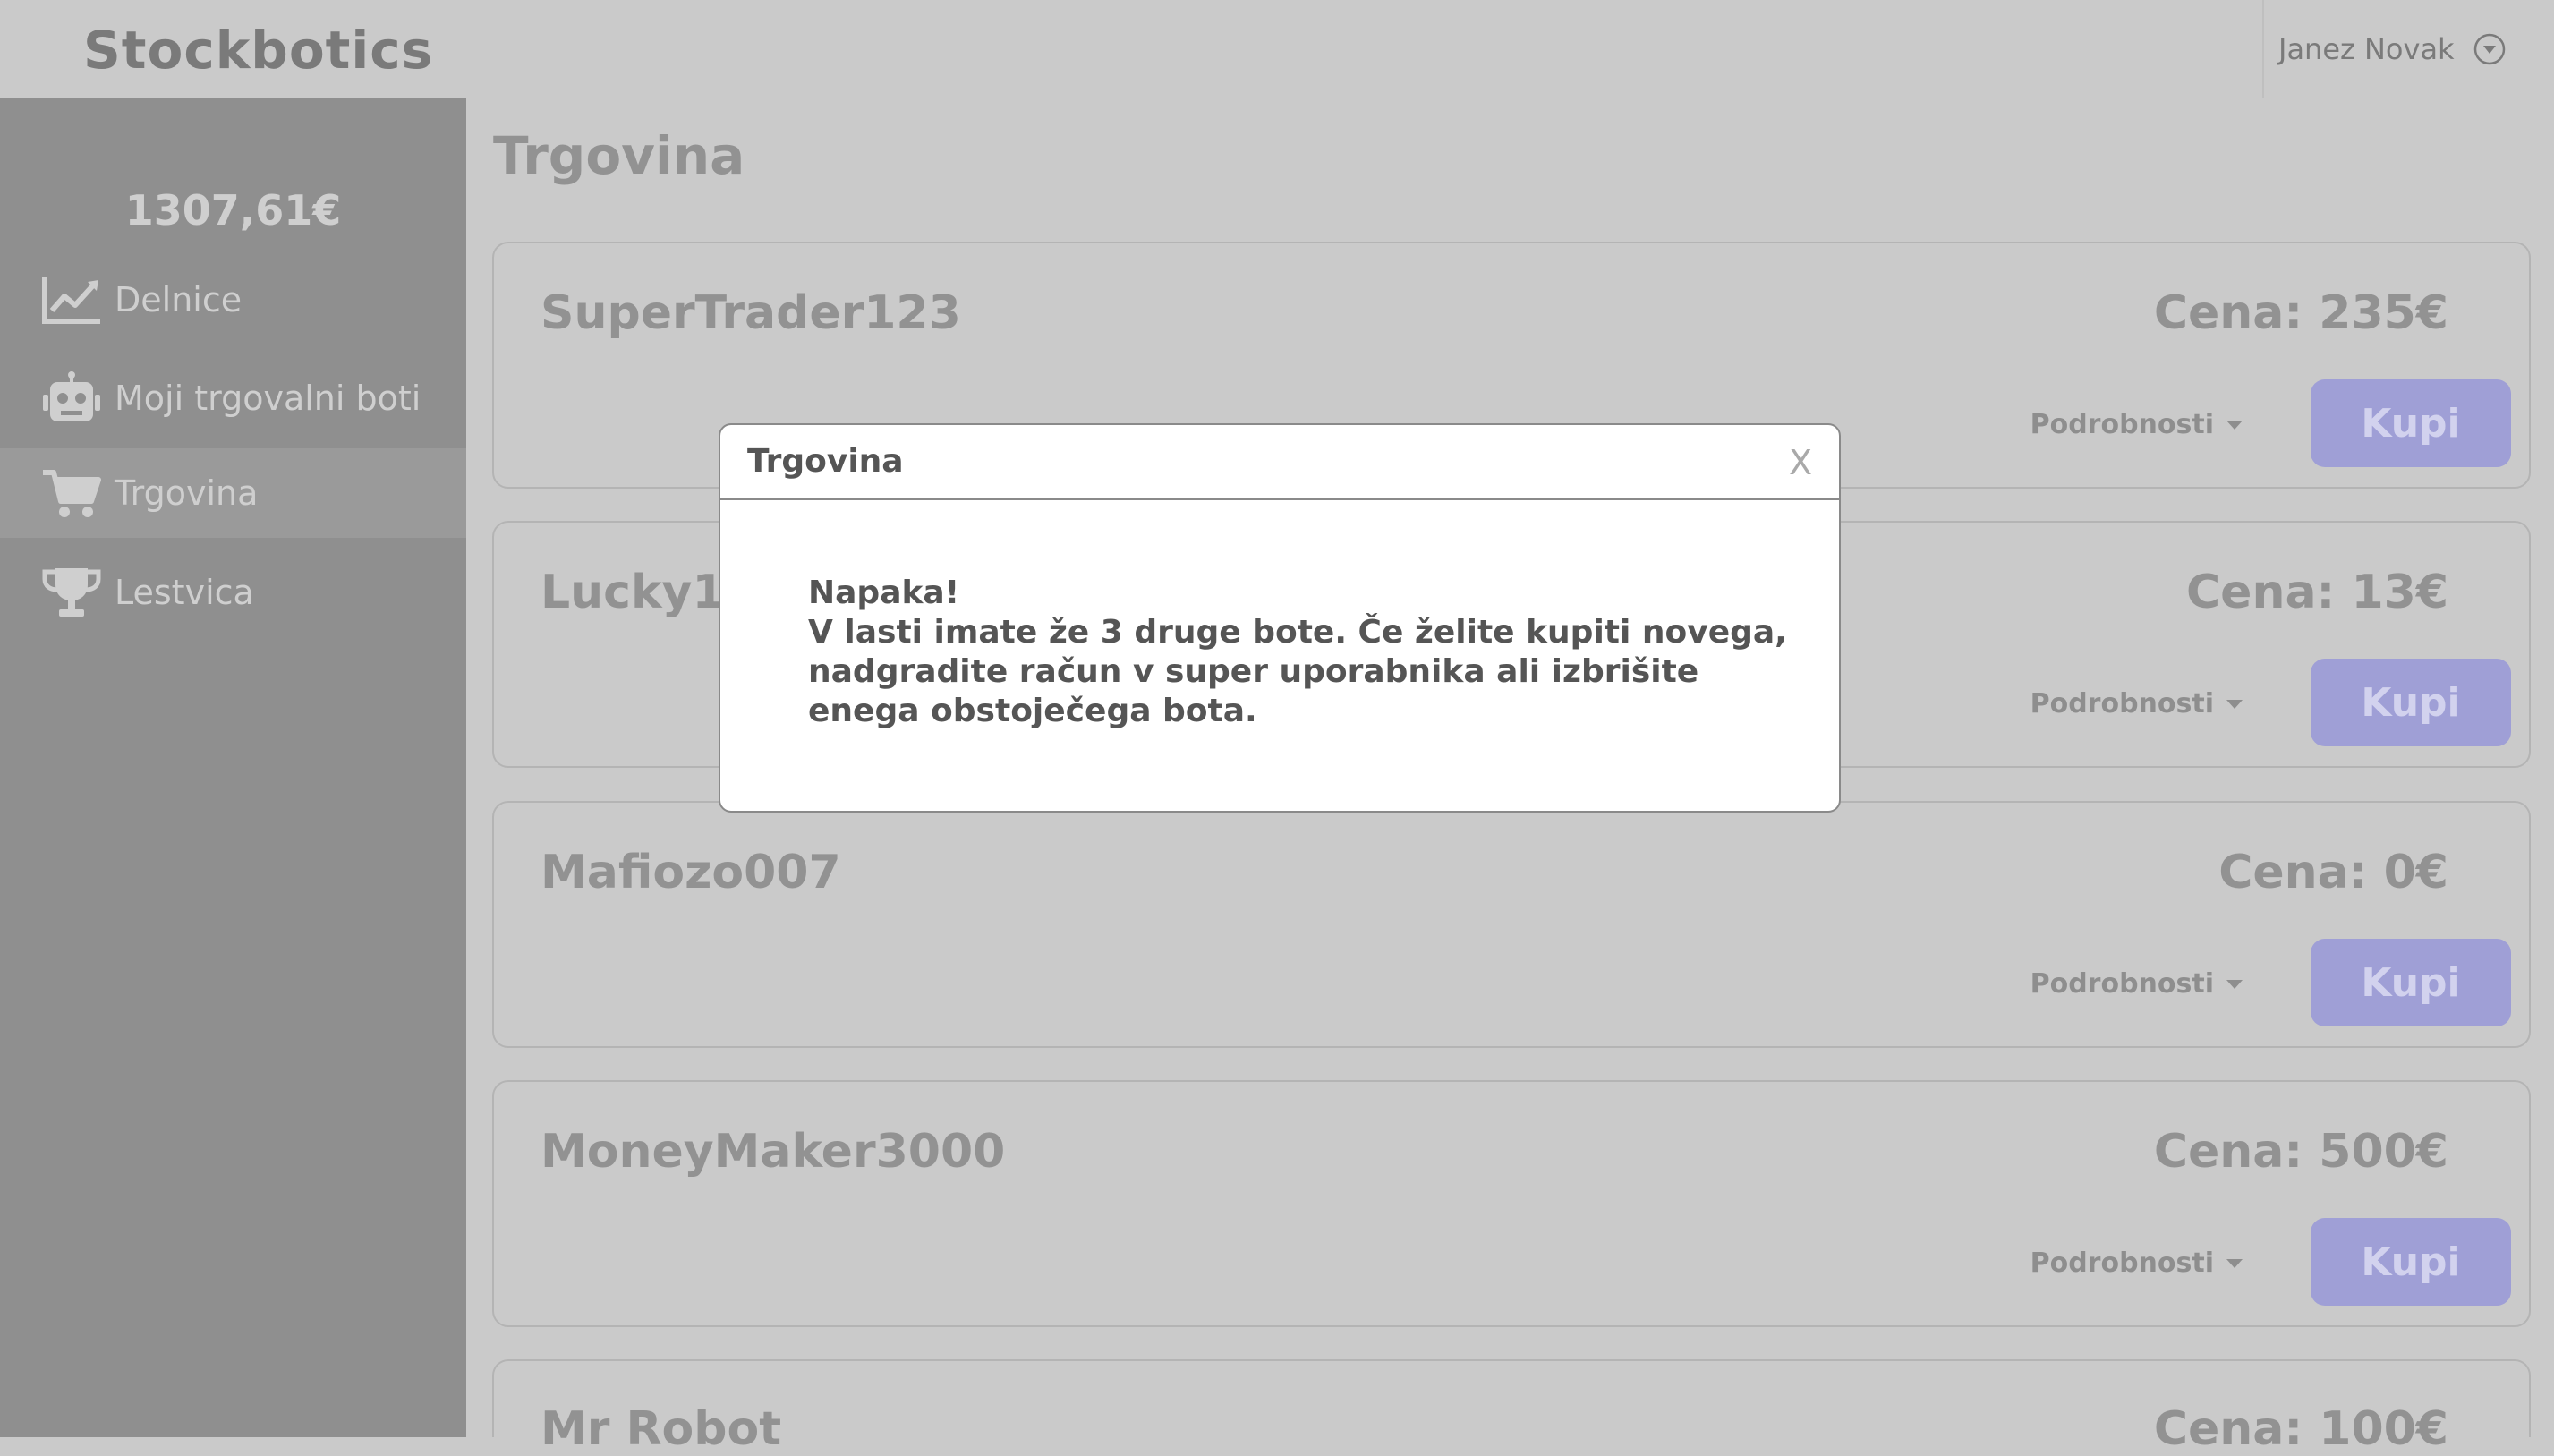  Describe the element at coordinates (2300, 313) in the screenshot. I see `bot-price: Cena: 235€` at that location.